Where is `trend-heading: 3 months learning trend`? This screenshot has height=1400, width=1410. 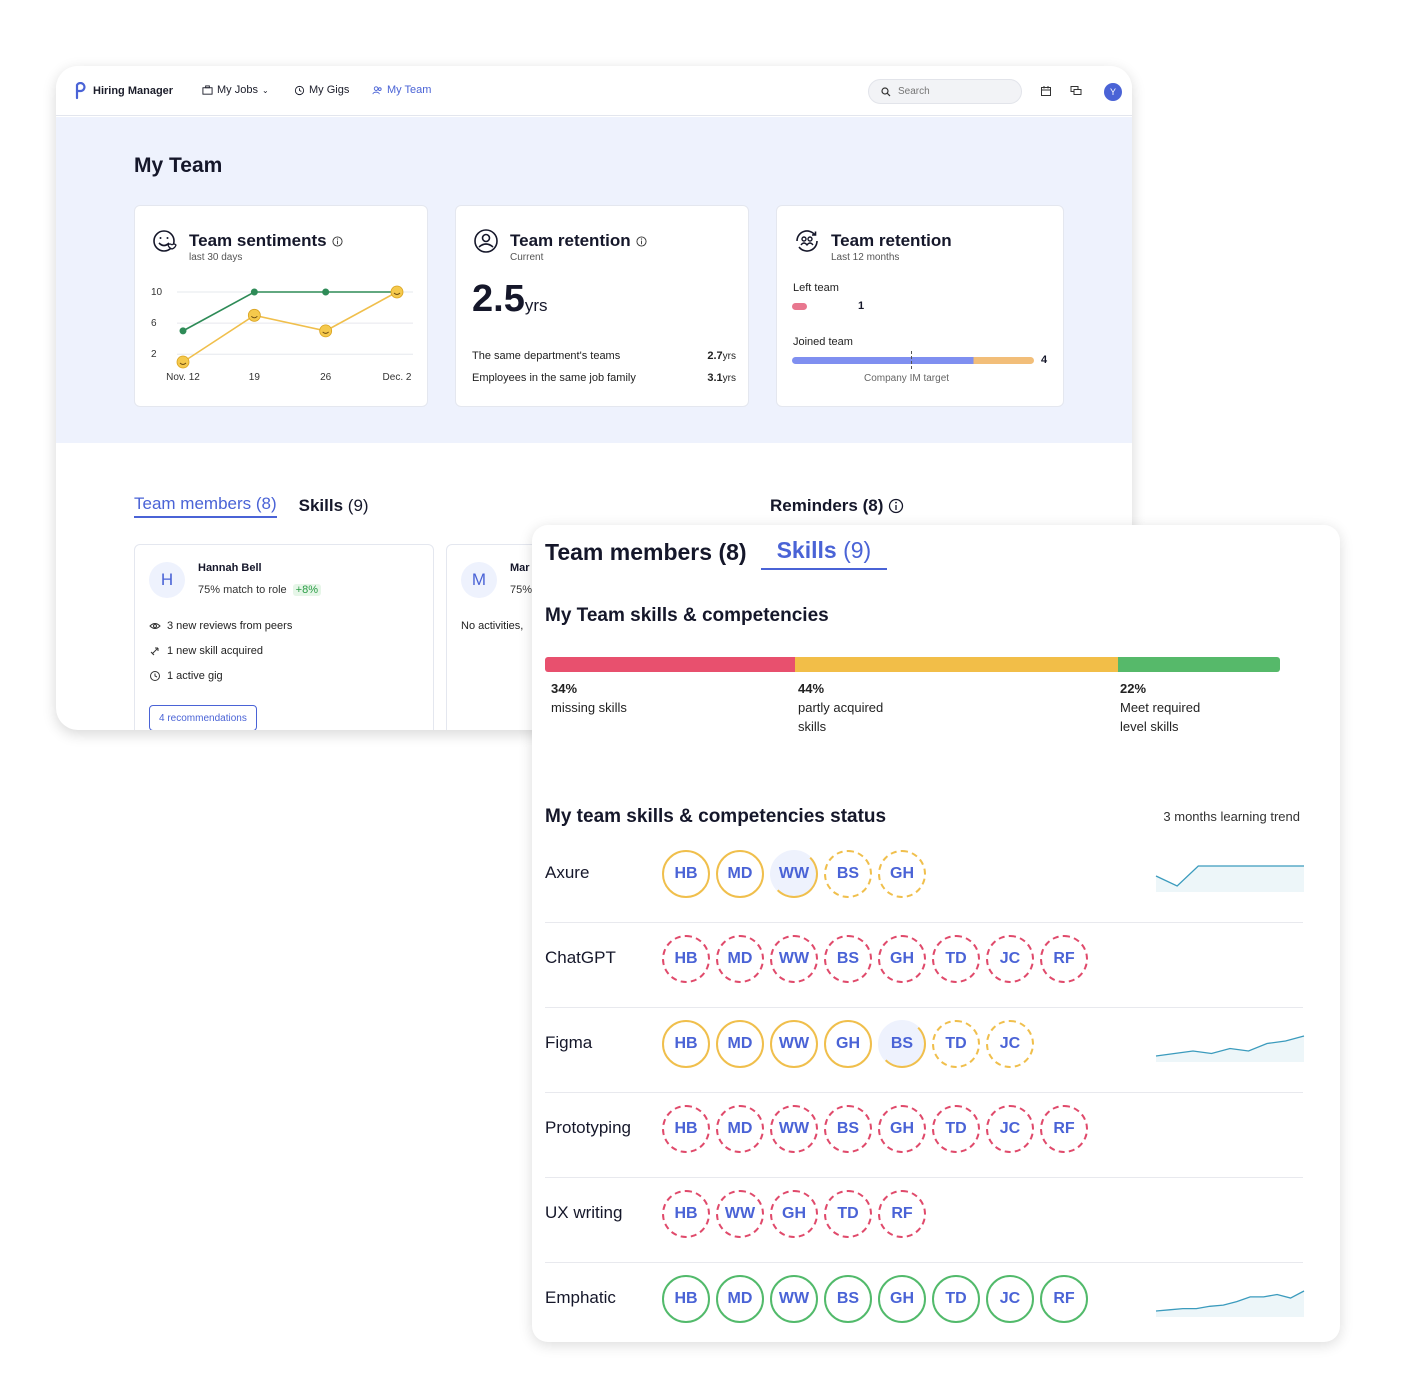 trend-heading: 3 months learning trend is located at coordinates (1231, 816).